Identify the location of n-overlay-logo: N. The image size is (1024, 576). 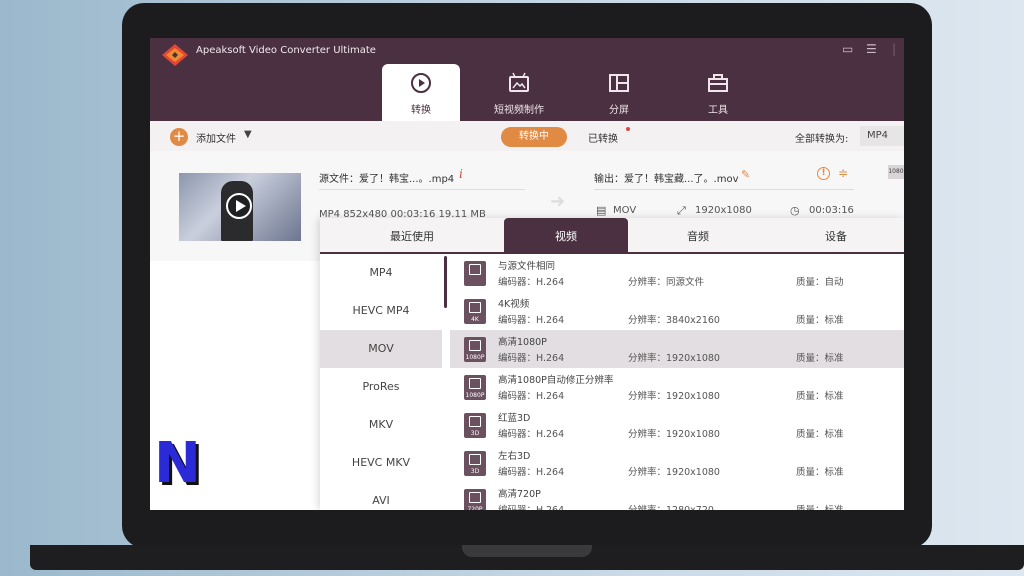
(177, 463).